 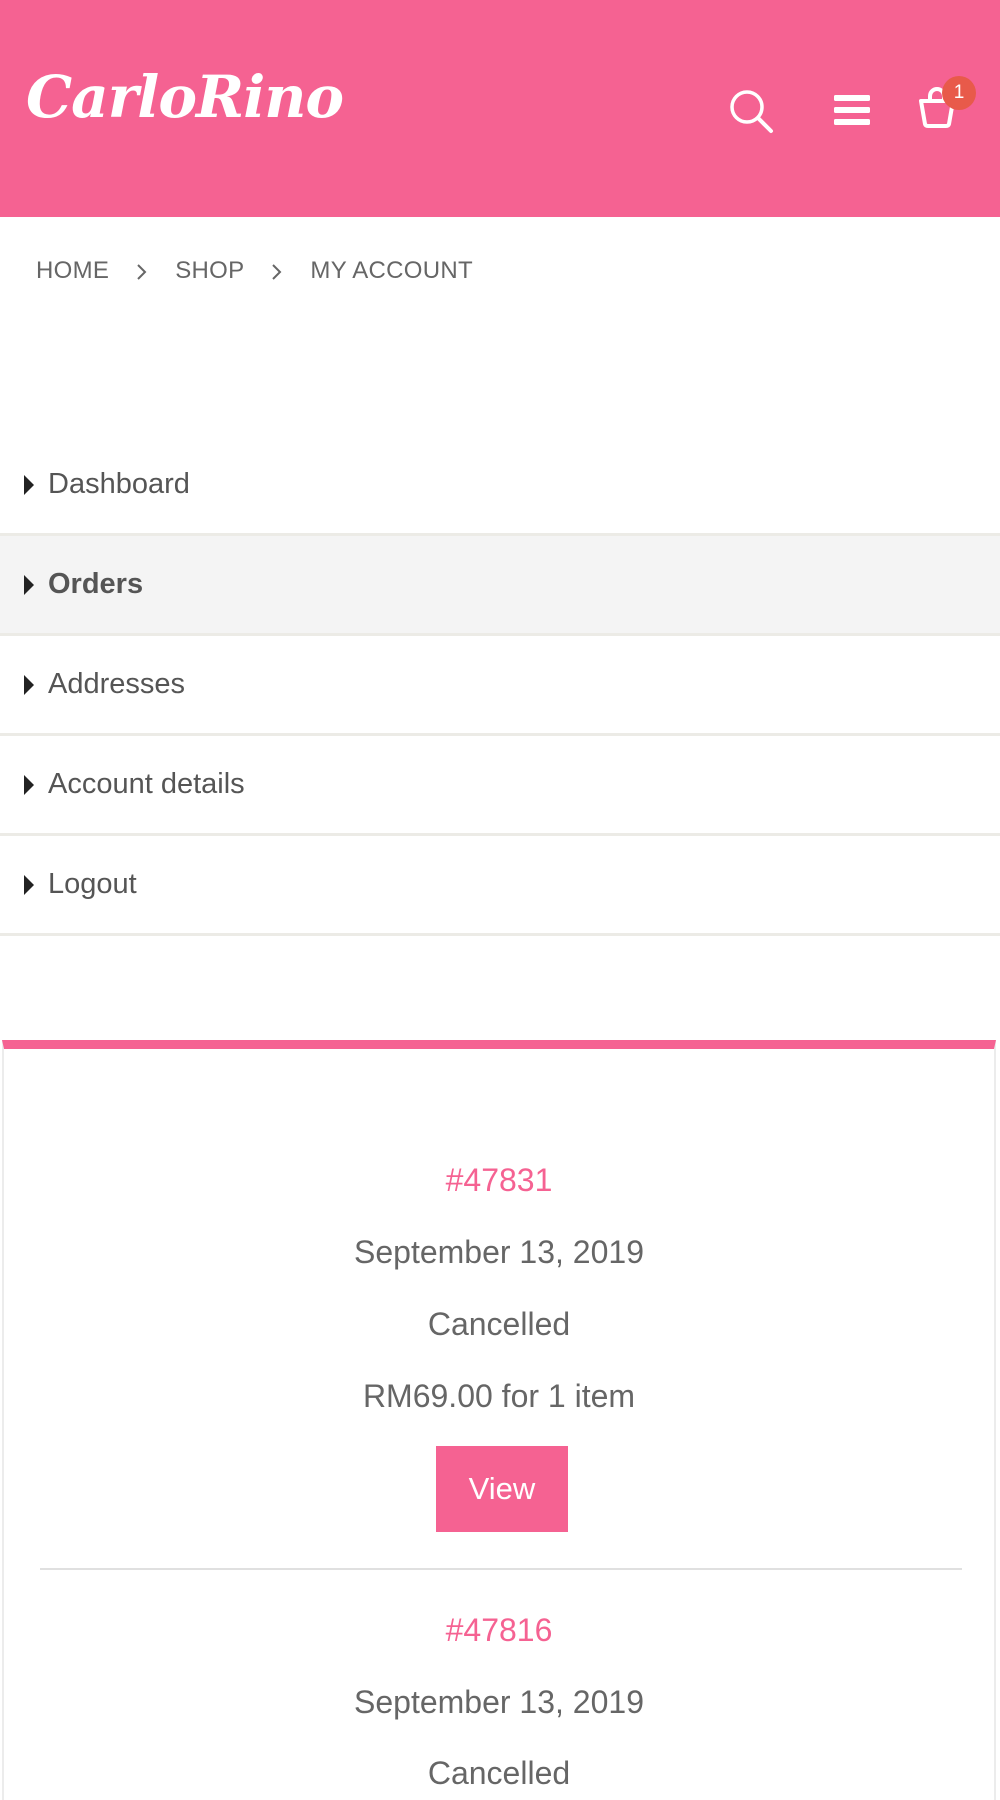 What do you see at coordinates (119, 484) in the screenshot?
I see `nav-item-label: Dashboard` at bounding box center [119, 484].